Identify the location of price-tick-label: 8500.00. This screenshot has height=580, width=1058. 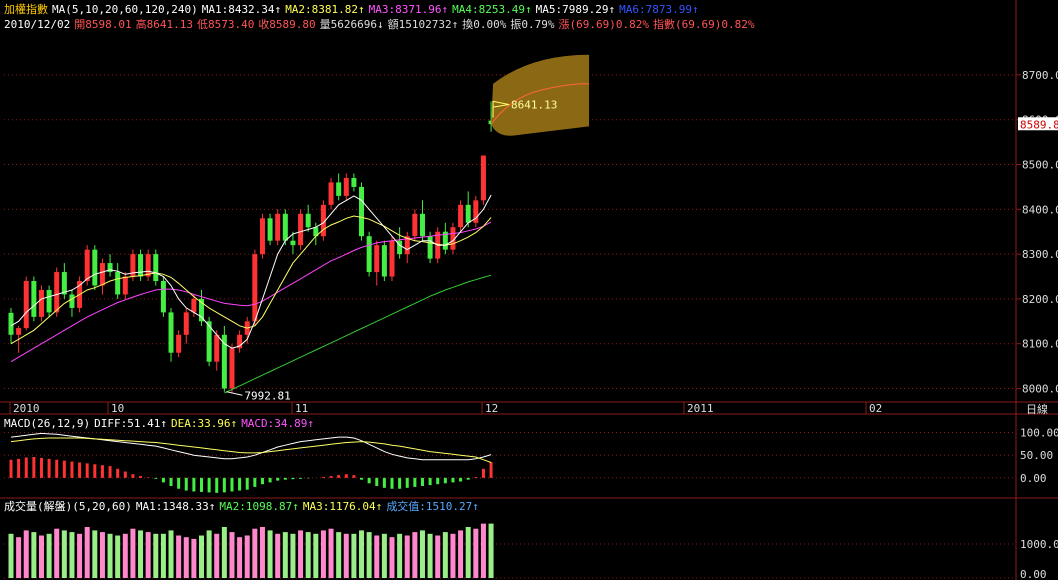
(1040, 165).